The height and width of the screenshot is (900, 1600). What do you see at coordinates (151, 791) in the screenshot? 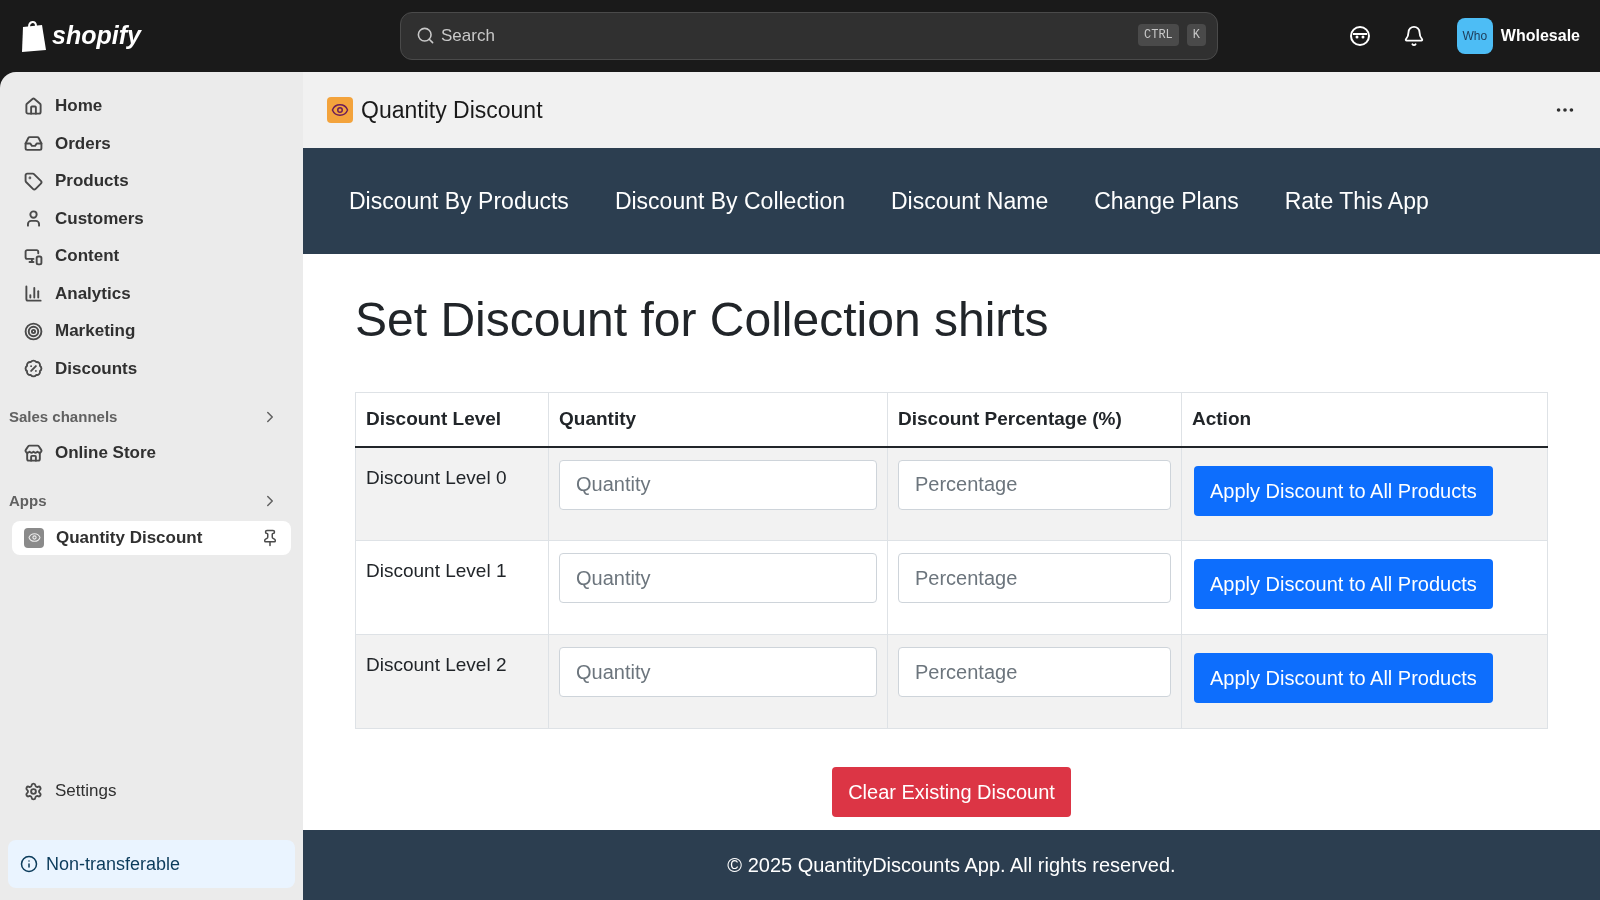
I see `sidebar-item: Settings` at bounding box center [151, 791].